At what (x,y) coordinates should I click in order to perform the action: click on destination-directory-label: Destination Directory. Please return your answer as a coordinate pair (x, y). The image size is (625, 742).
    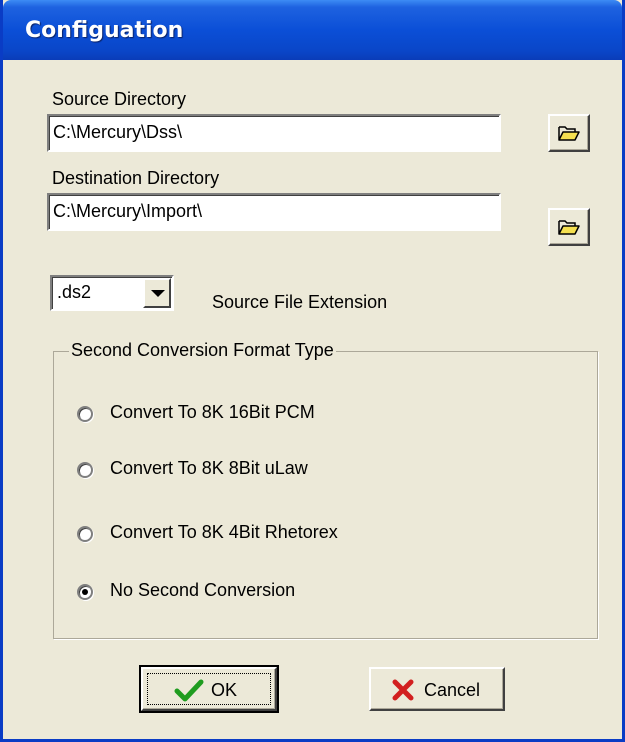
    Looking at the image, I should click on (136, 178).